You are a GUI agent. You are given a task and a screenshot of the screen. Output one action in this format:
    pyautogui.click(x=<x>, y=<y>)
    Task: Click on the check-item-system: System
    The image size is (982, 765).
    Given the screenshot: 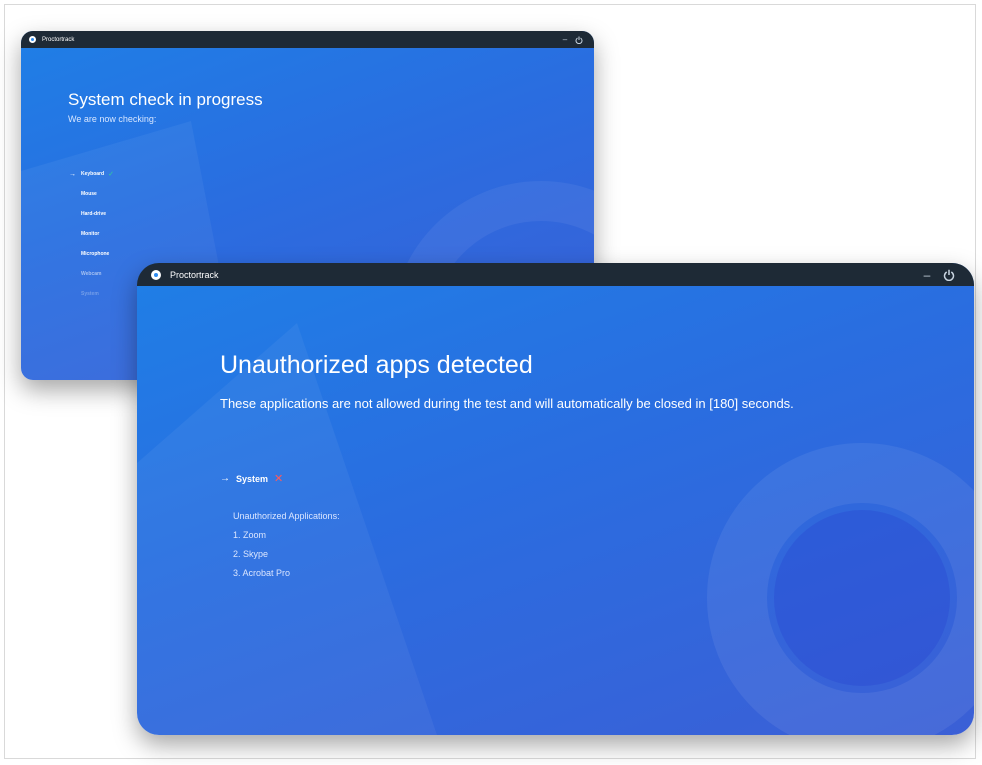 What is the action you would take?
    pyautogui.click(x=91, y=294)
    